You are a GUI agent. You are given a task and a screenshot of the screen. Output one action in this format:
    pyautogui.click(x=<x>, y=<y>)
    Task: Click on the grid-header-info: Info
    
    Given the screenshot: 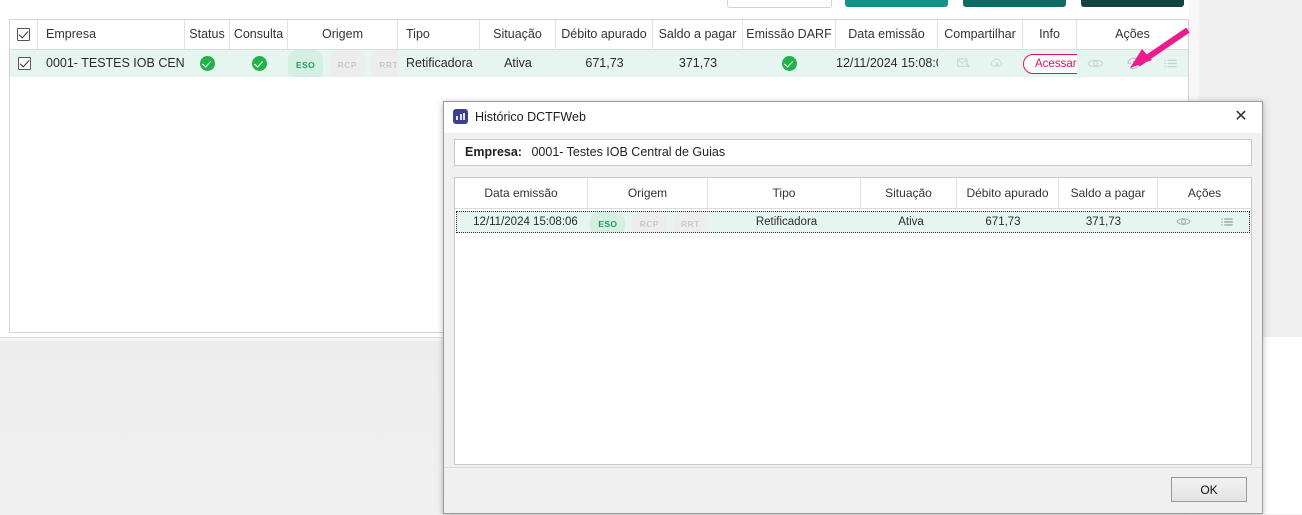 What is the action you would take?
    pyautogui.click(x=1050, y=34)
    